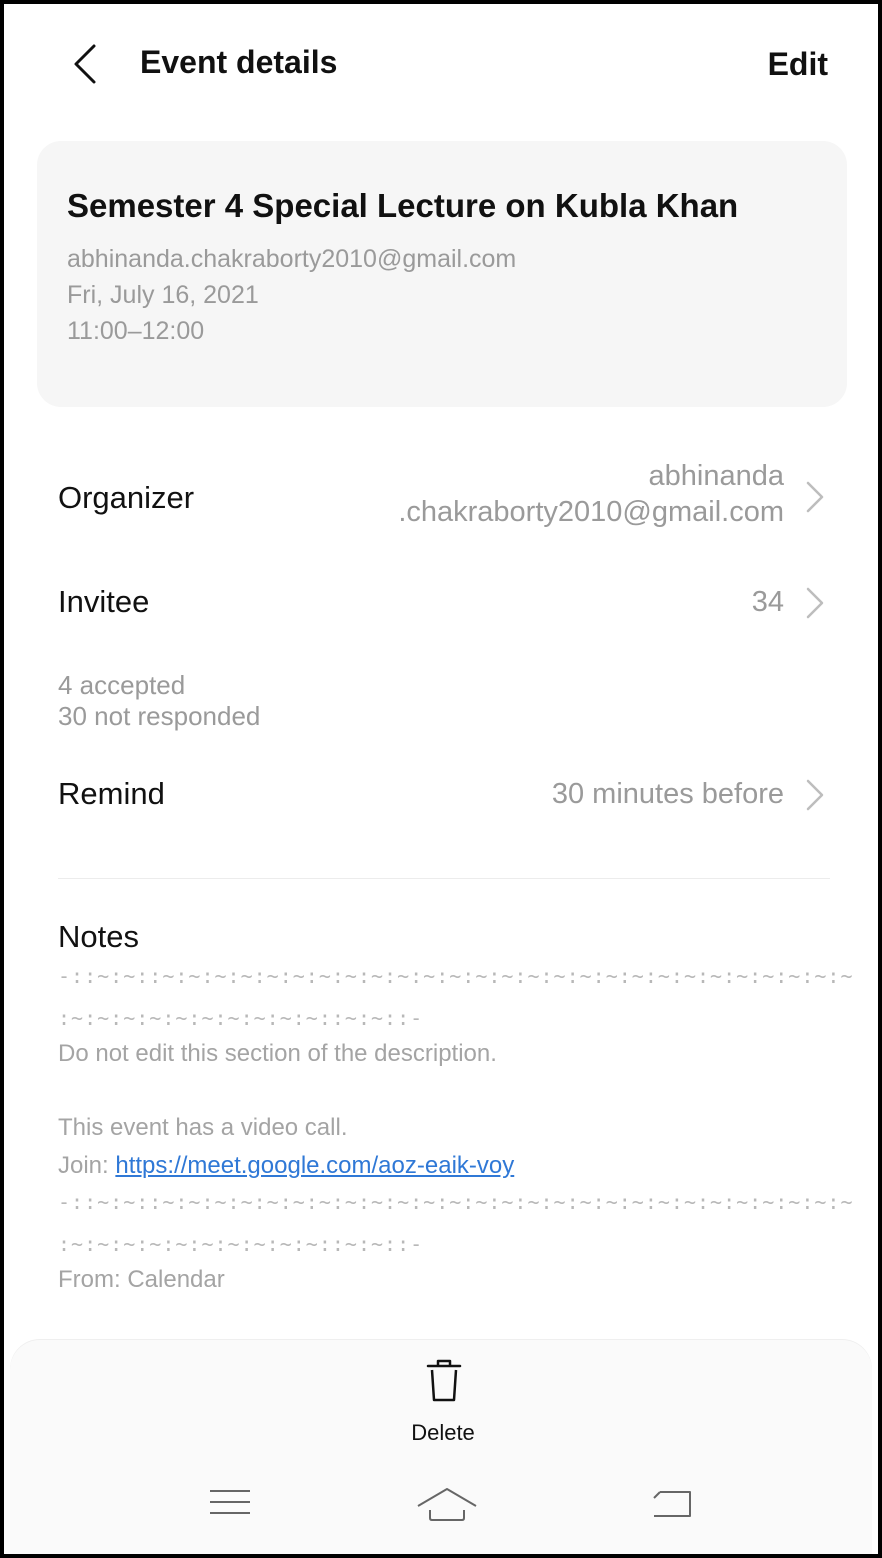  I want to click on invitee-count: 34, so click(767, 602).